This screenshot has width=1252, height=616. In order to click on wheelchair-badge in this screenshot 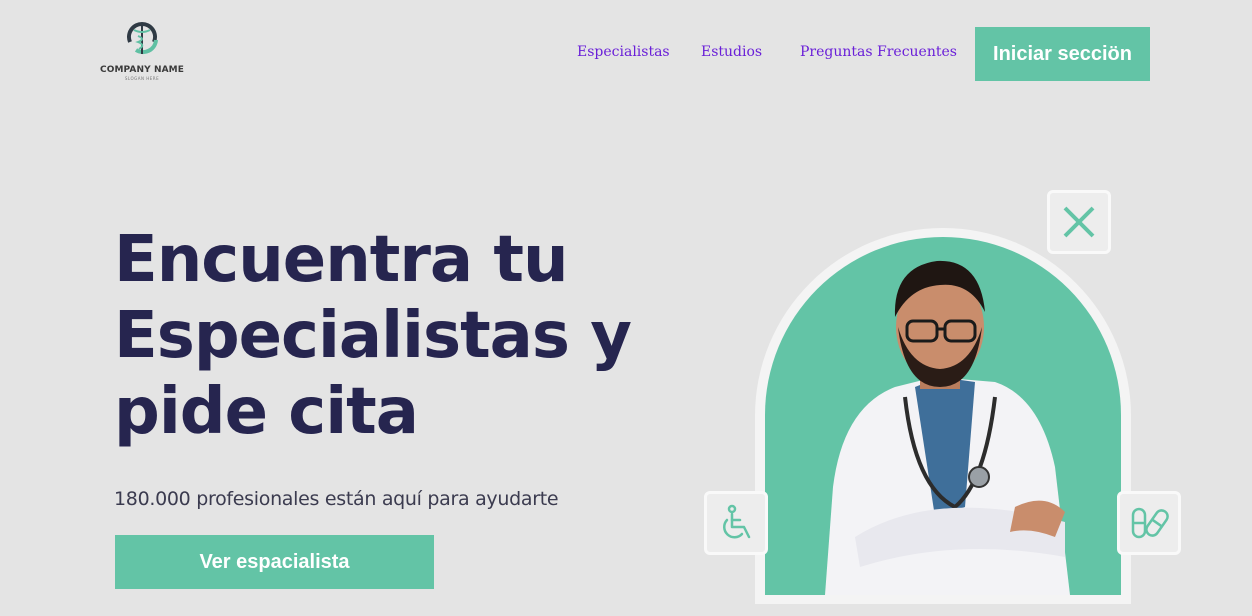, I will do `click(736, 523)`.